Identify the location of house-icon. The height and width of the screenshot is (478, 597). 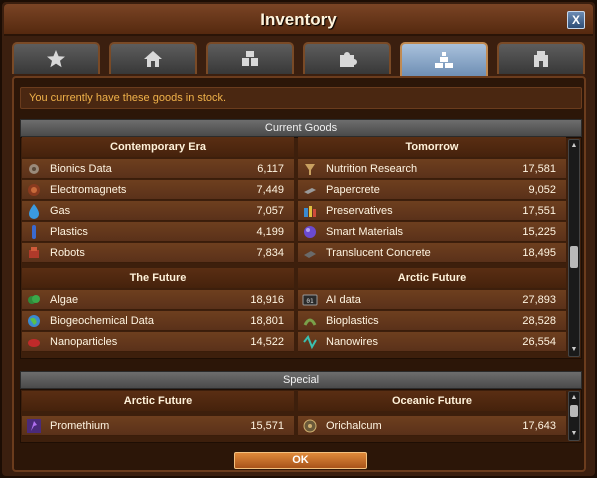
(153, 59).